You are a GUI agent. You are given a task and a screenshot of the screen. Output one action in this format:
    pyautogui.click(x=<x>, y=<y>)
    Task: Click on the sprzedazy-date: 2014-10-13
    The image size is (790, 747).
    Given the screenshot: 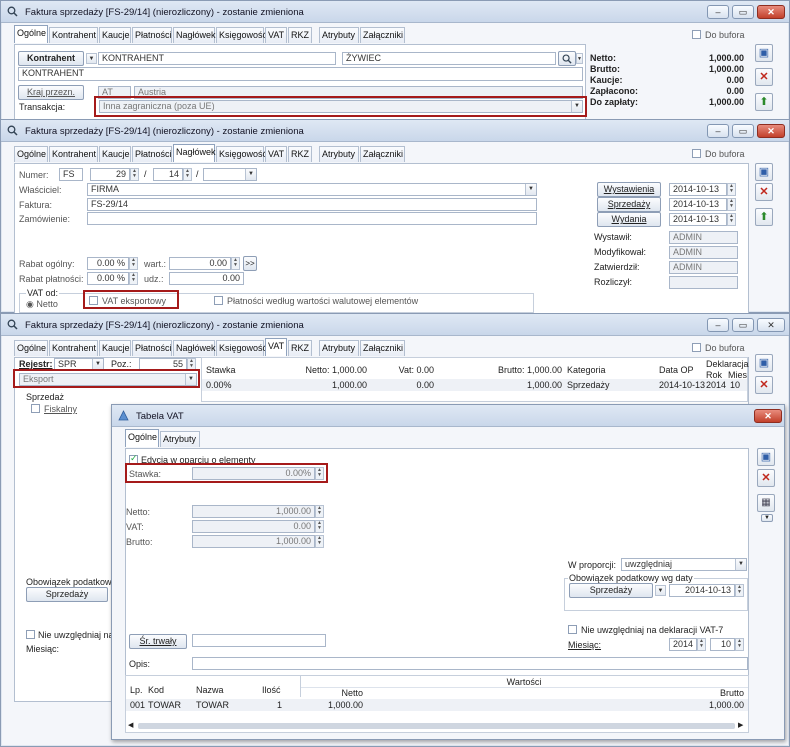 What is the action you would take?
    pyautogui.click(x=698, y=204)
    